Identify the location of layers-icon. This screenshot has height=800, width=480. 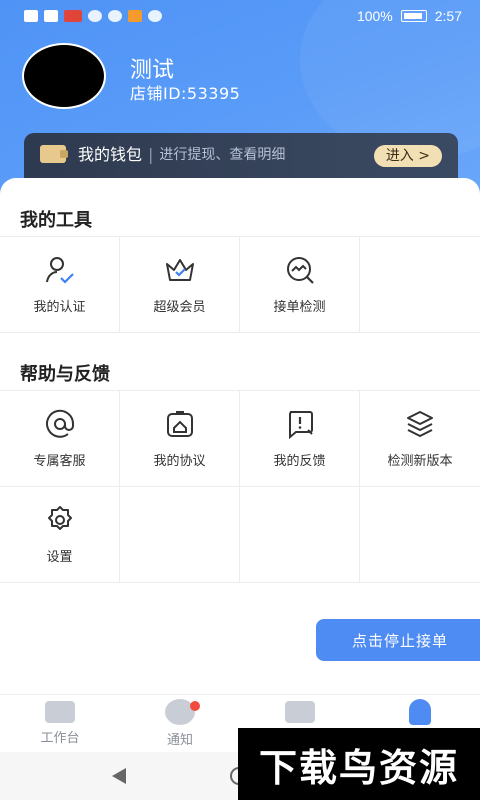
(420, 424).